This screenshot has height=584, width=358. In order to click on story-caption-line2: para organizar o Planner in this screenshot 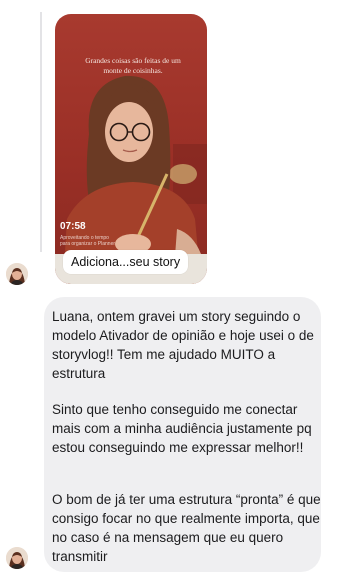, I will do `click(88, 244)`.